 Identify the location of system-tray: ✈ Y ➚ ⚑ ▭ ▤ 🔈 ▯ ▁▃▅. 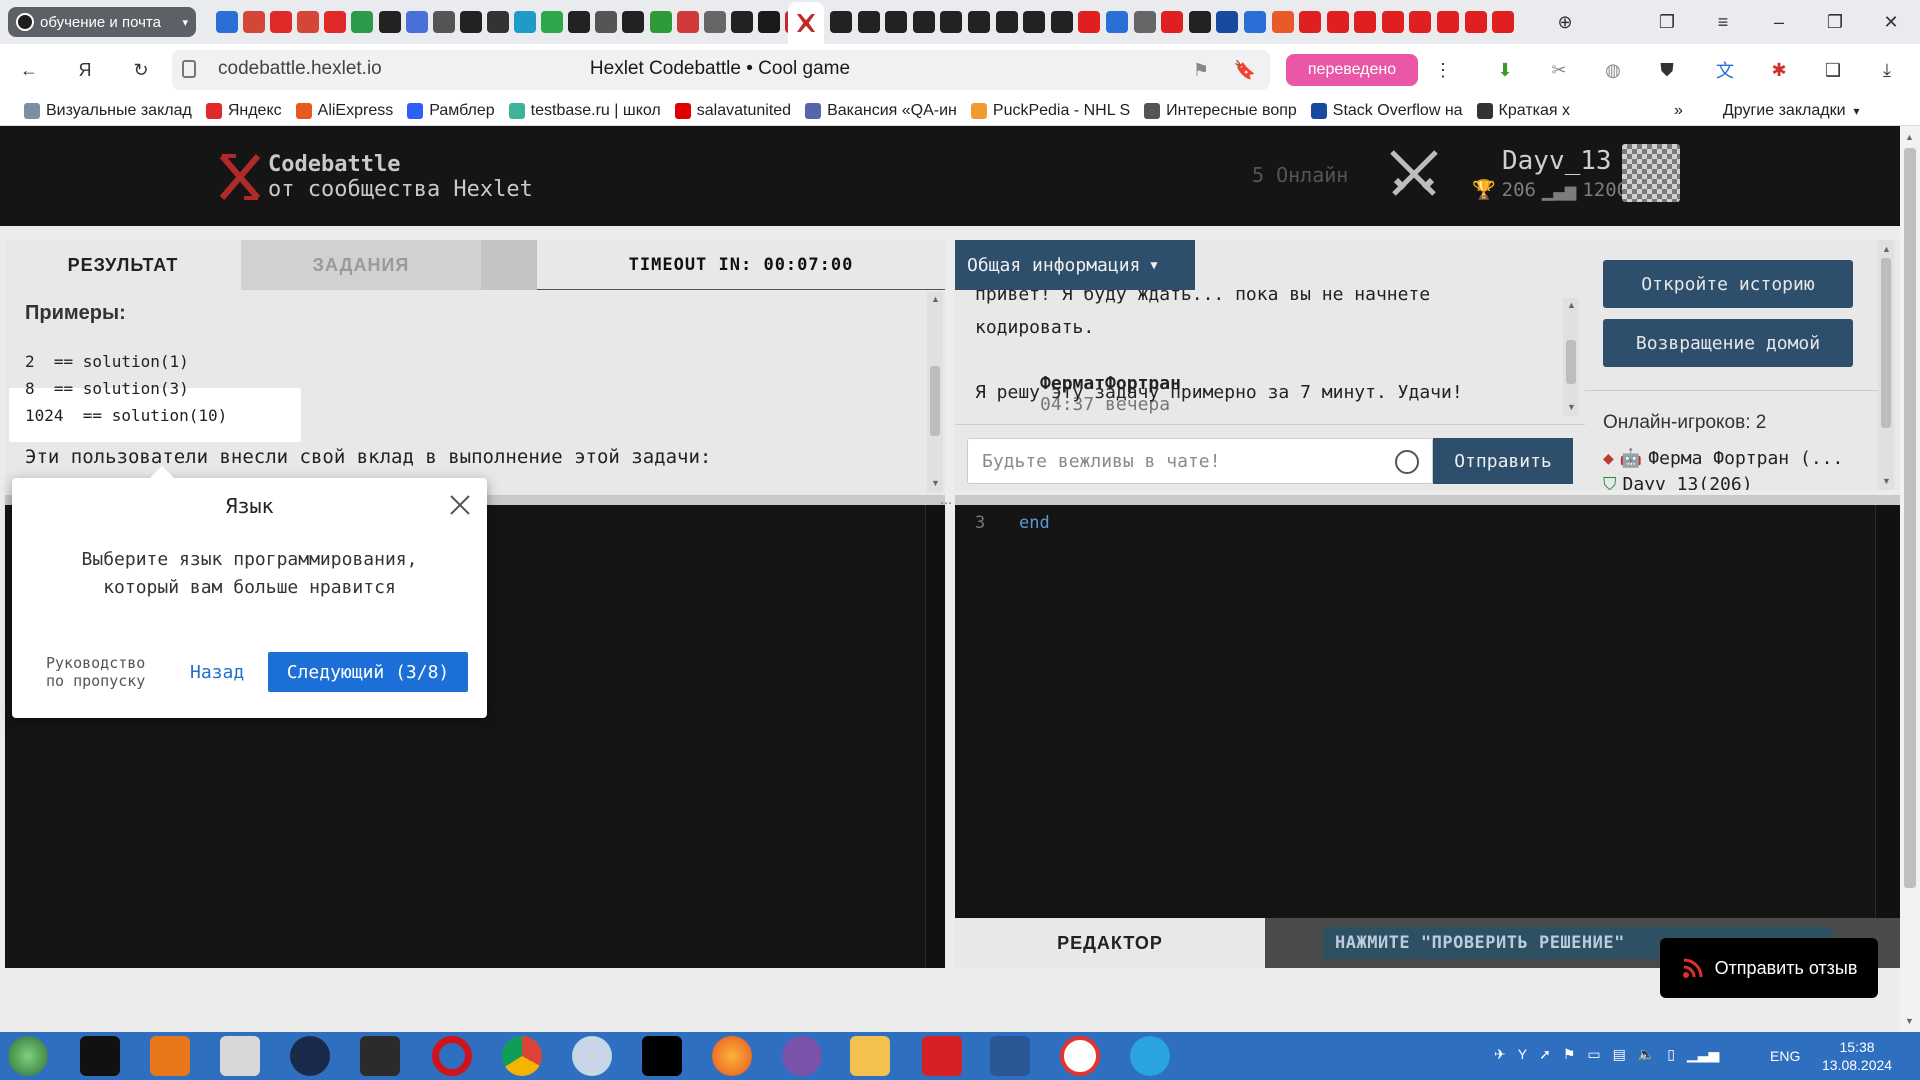
(1606, 1054).